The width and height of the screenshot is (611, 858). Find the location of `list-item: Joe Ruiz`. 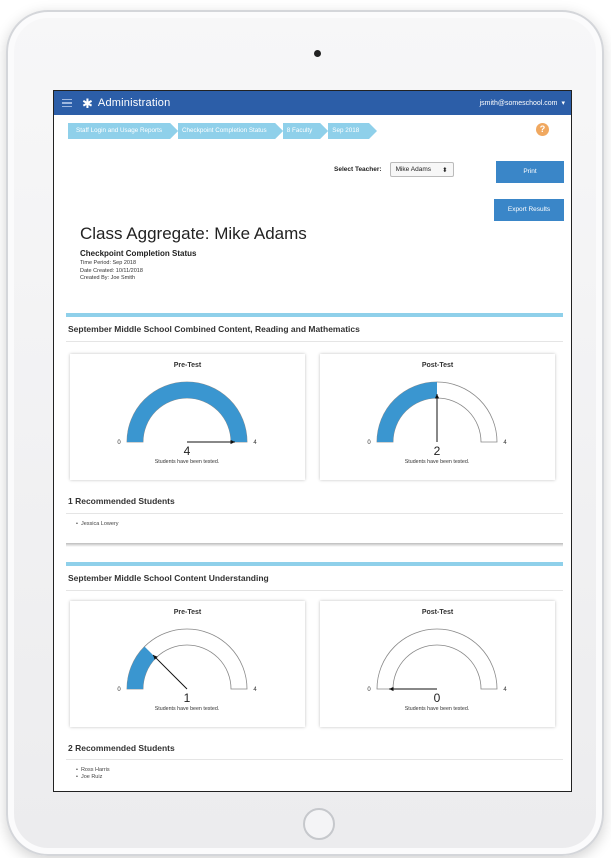

list-item: Joe Ruiz is located at coordinates (93, 777).